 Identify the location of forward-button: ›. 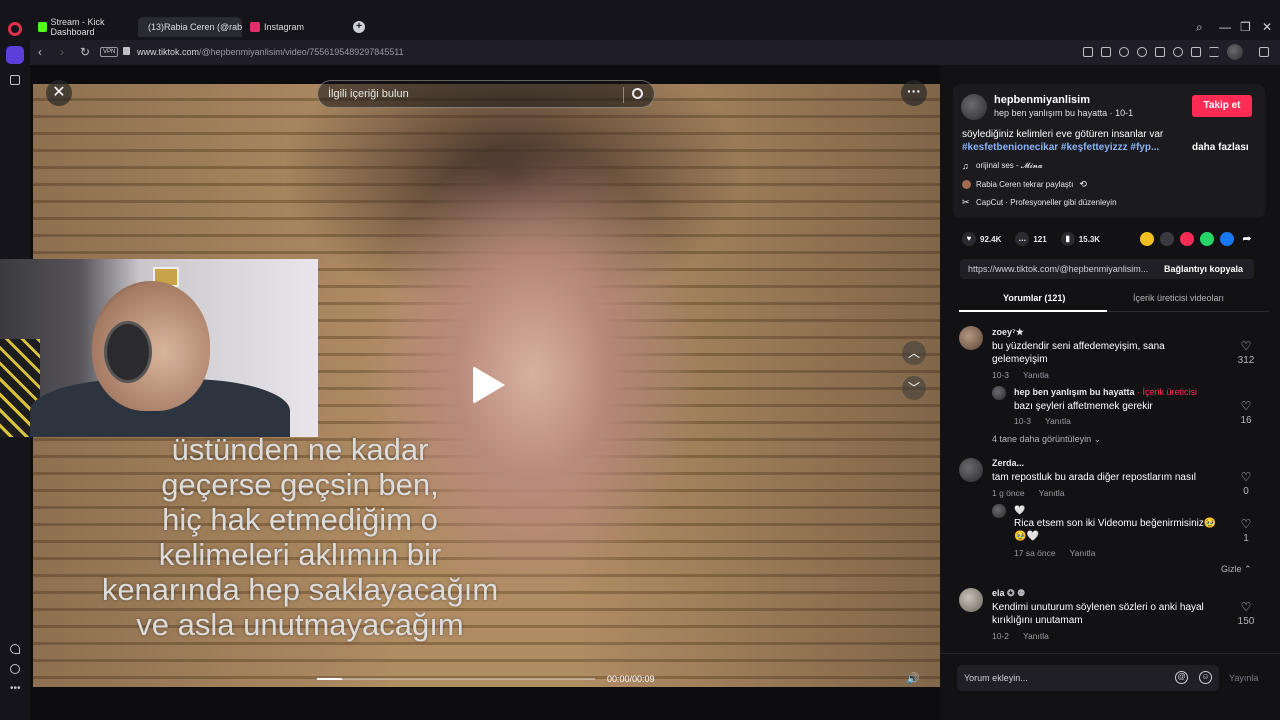
(62, 52).